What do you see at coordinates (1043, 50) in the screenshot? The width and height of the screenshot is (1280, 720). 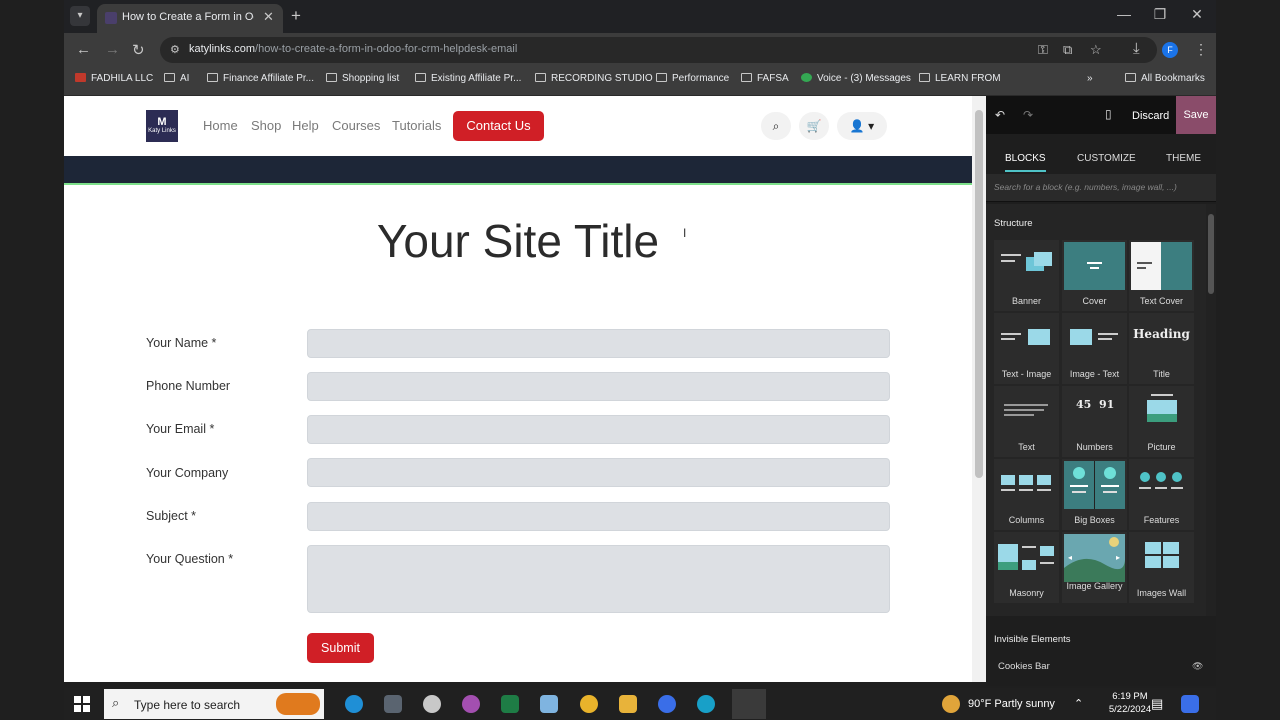 I see `password-key-icon: ⚿` at bounding box center [1043, 50].